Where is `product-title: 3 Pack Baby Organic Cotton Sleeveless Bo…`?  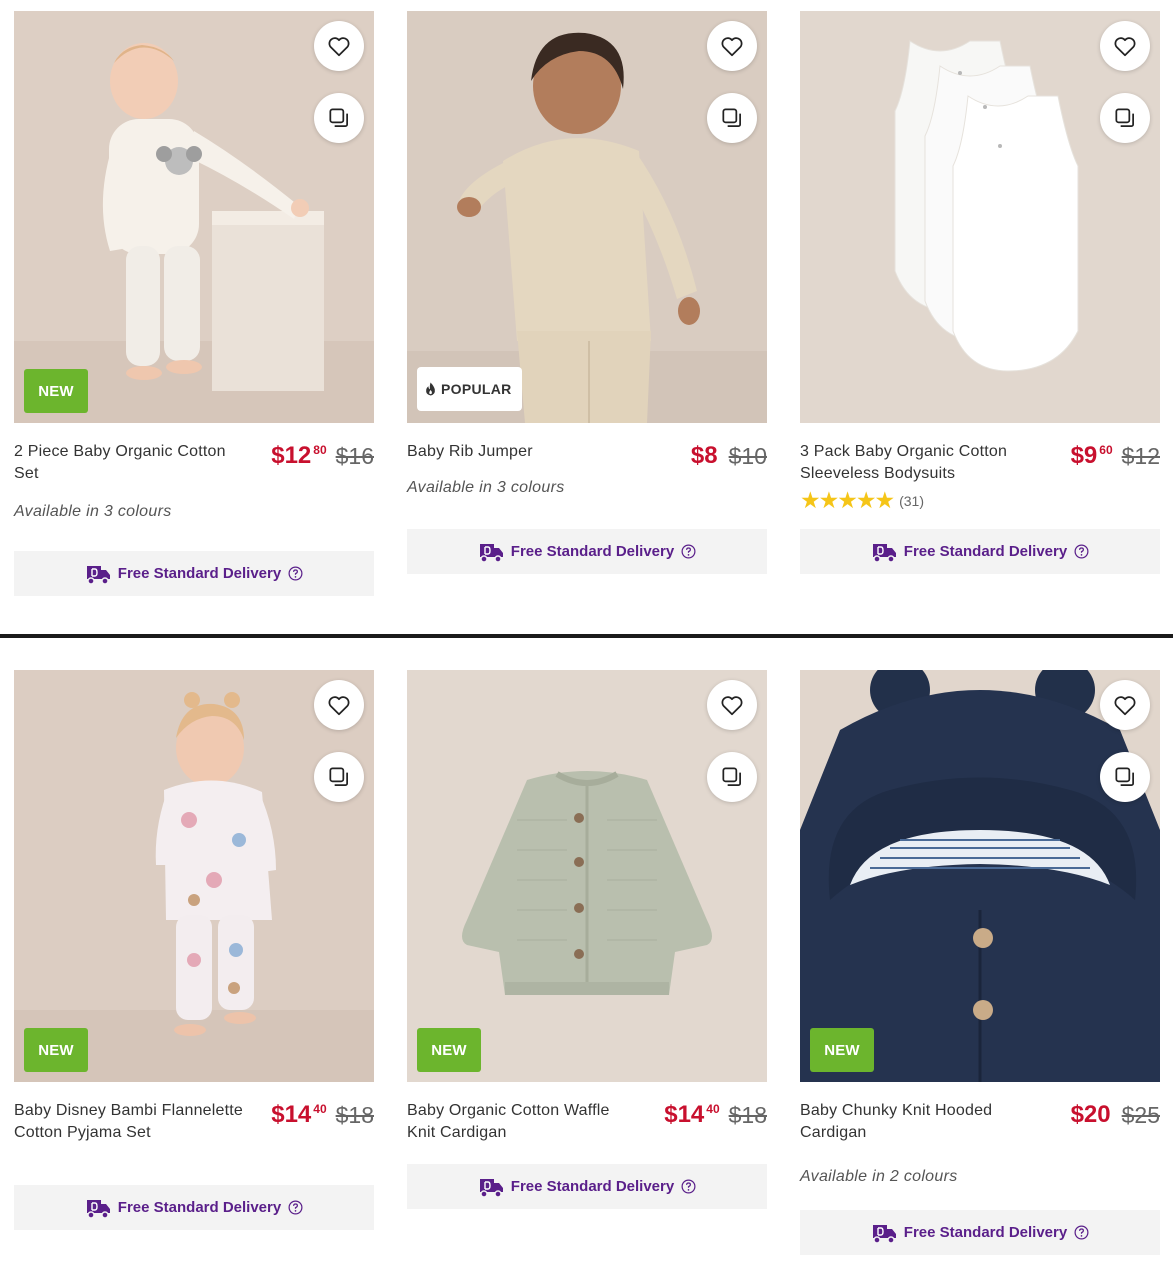 product-title: 3 Pack Baby Organic Cotton Sleeveless Bo… is located at coordinates (916, 463).